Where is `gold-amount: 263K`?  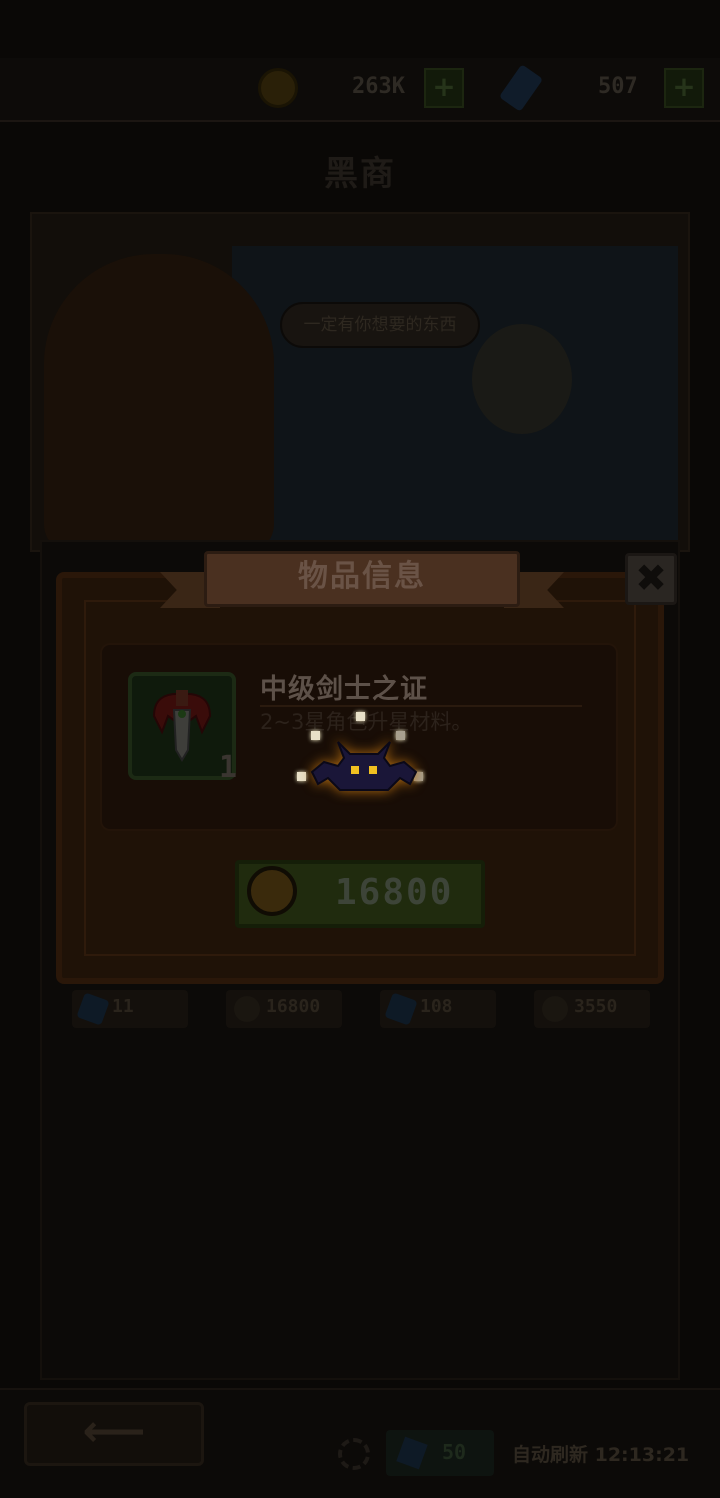 gold-amount: 263K is located at coordinates (378, 86).